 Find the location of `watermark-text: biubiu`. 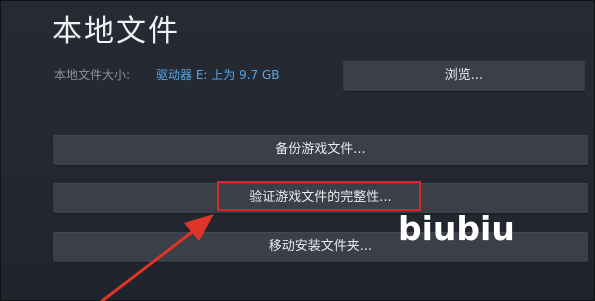

watermark-text: biubiu is located at coordinates (456, 228).